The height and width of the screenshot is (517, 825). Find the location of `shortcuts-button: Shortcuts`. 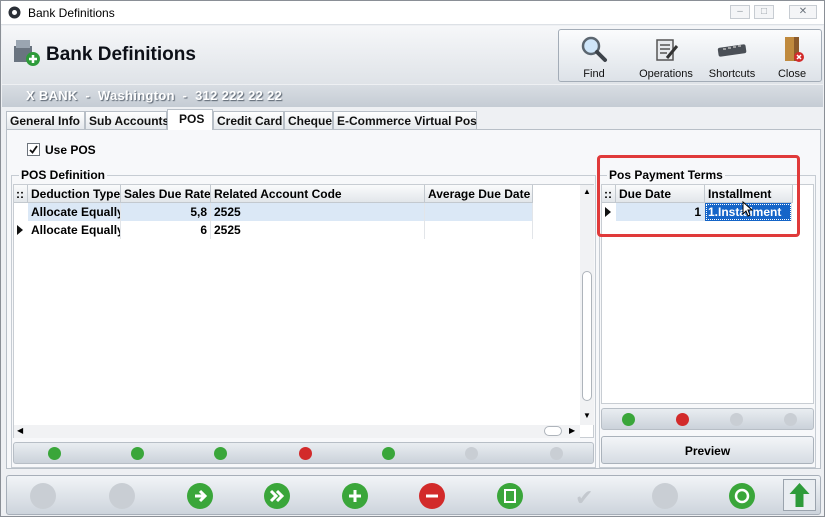

shortcuts-button: Shortcuts is located at coordinates (732, 56).